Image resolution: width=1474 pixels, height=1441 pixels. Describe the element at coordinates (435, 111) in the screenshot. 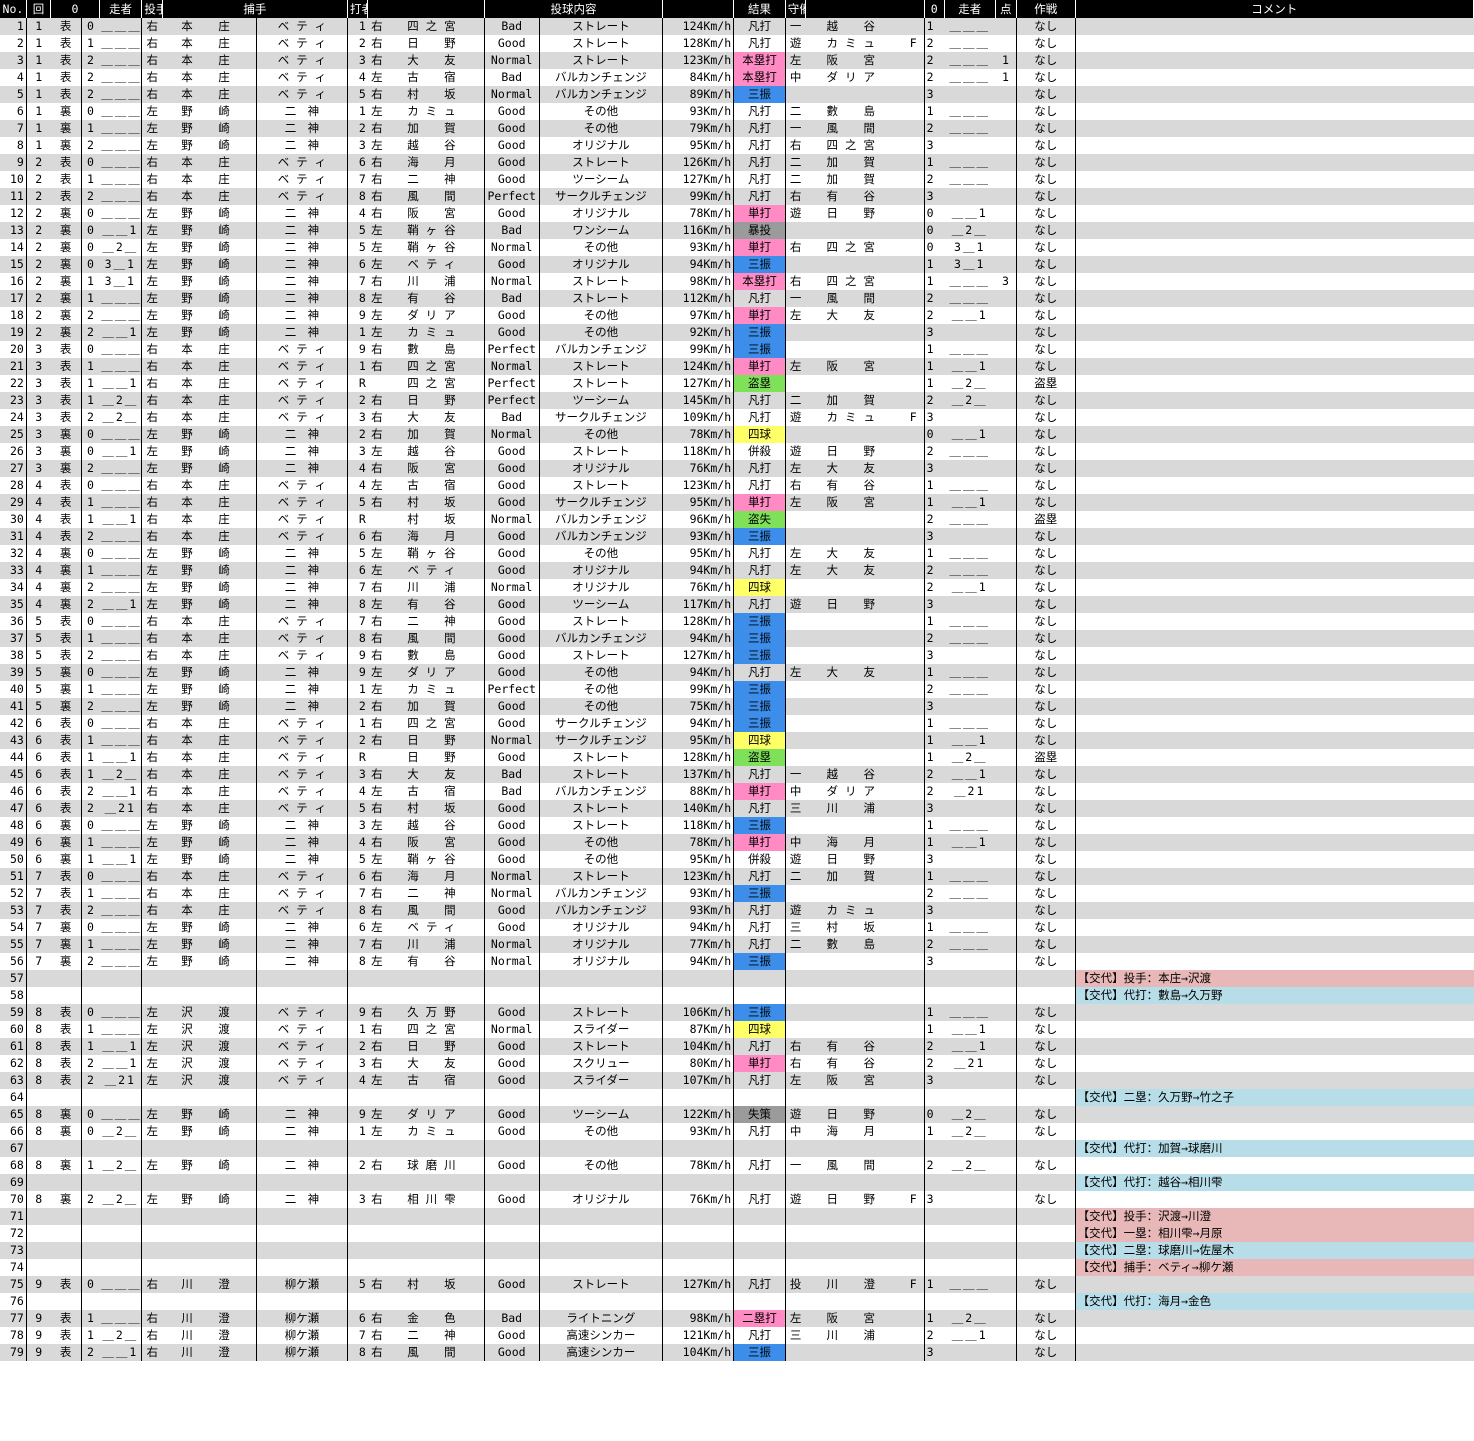

I see `batter-cell: カミュ` at that location.